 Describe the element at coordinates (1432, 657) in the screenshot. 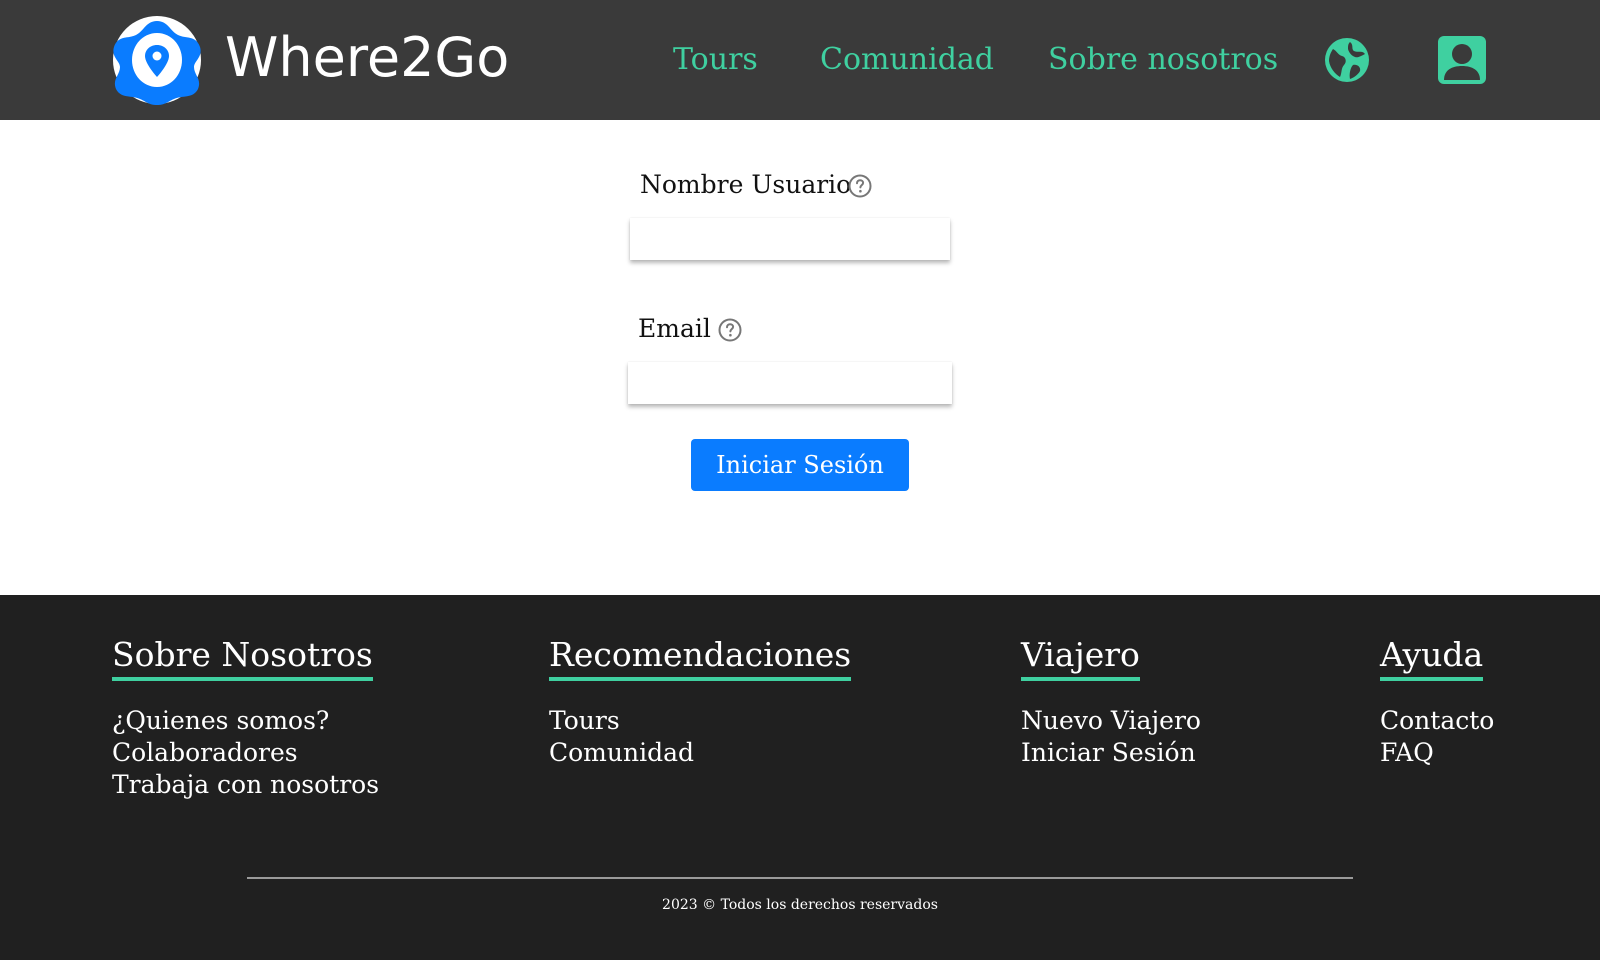

I see `footer-title-help: Ayuda` at that location.